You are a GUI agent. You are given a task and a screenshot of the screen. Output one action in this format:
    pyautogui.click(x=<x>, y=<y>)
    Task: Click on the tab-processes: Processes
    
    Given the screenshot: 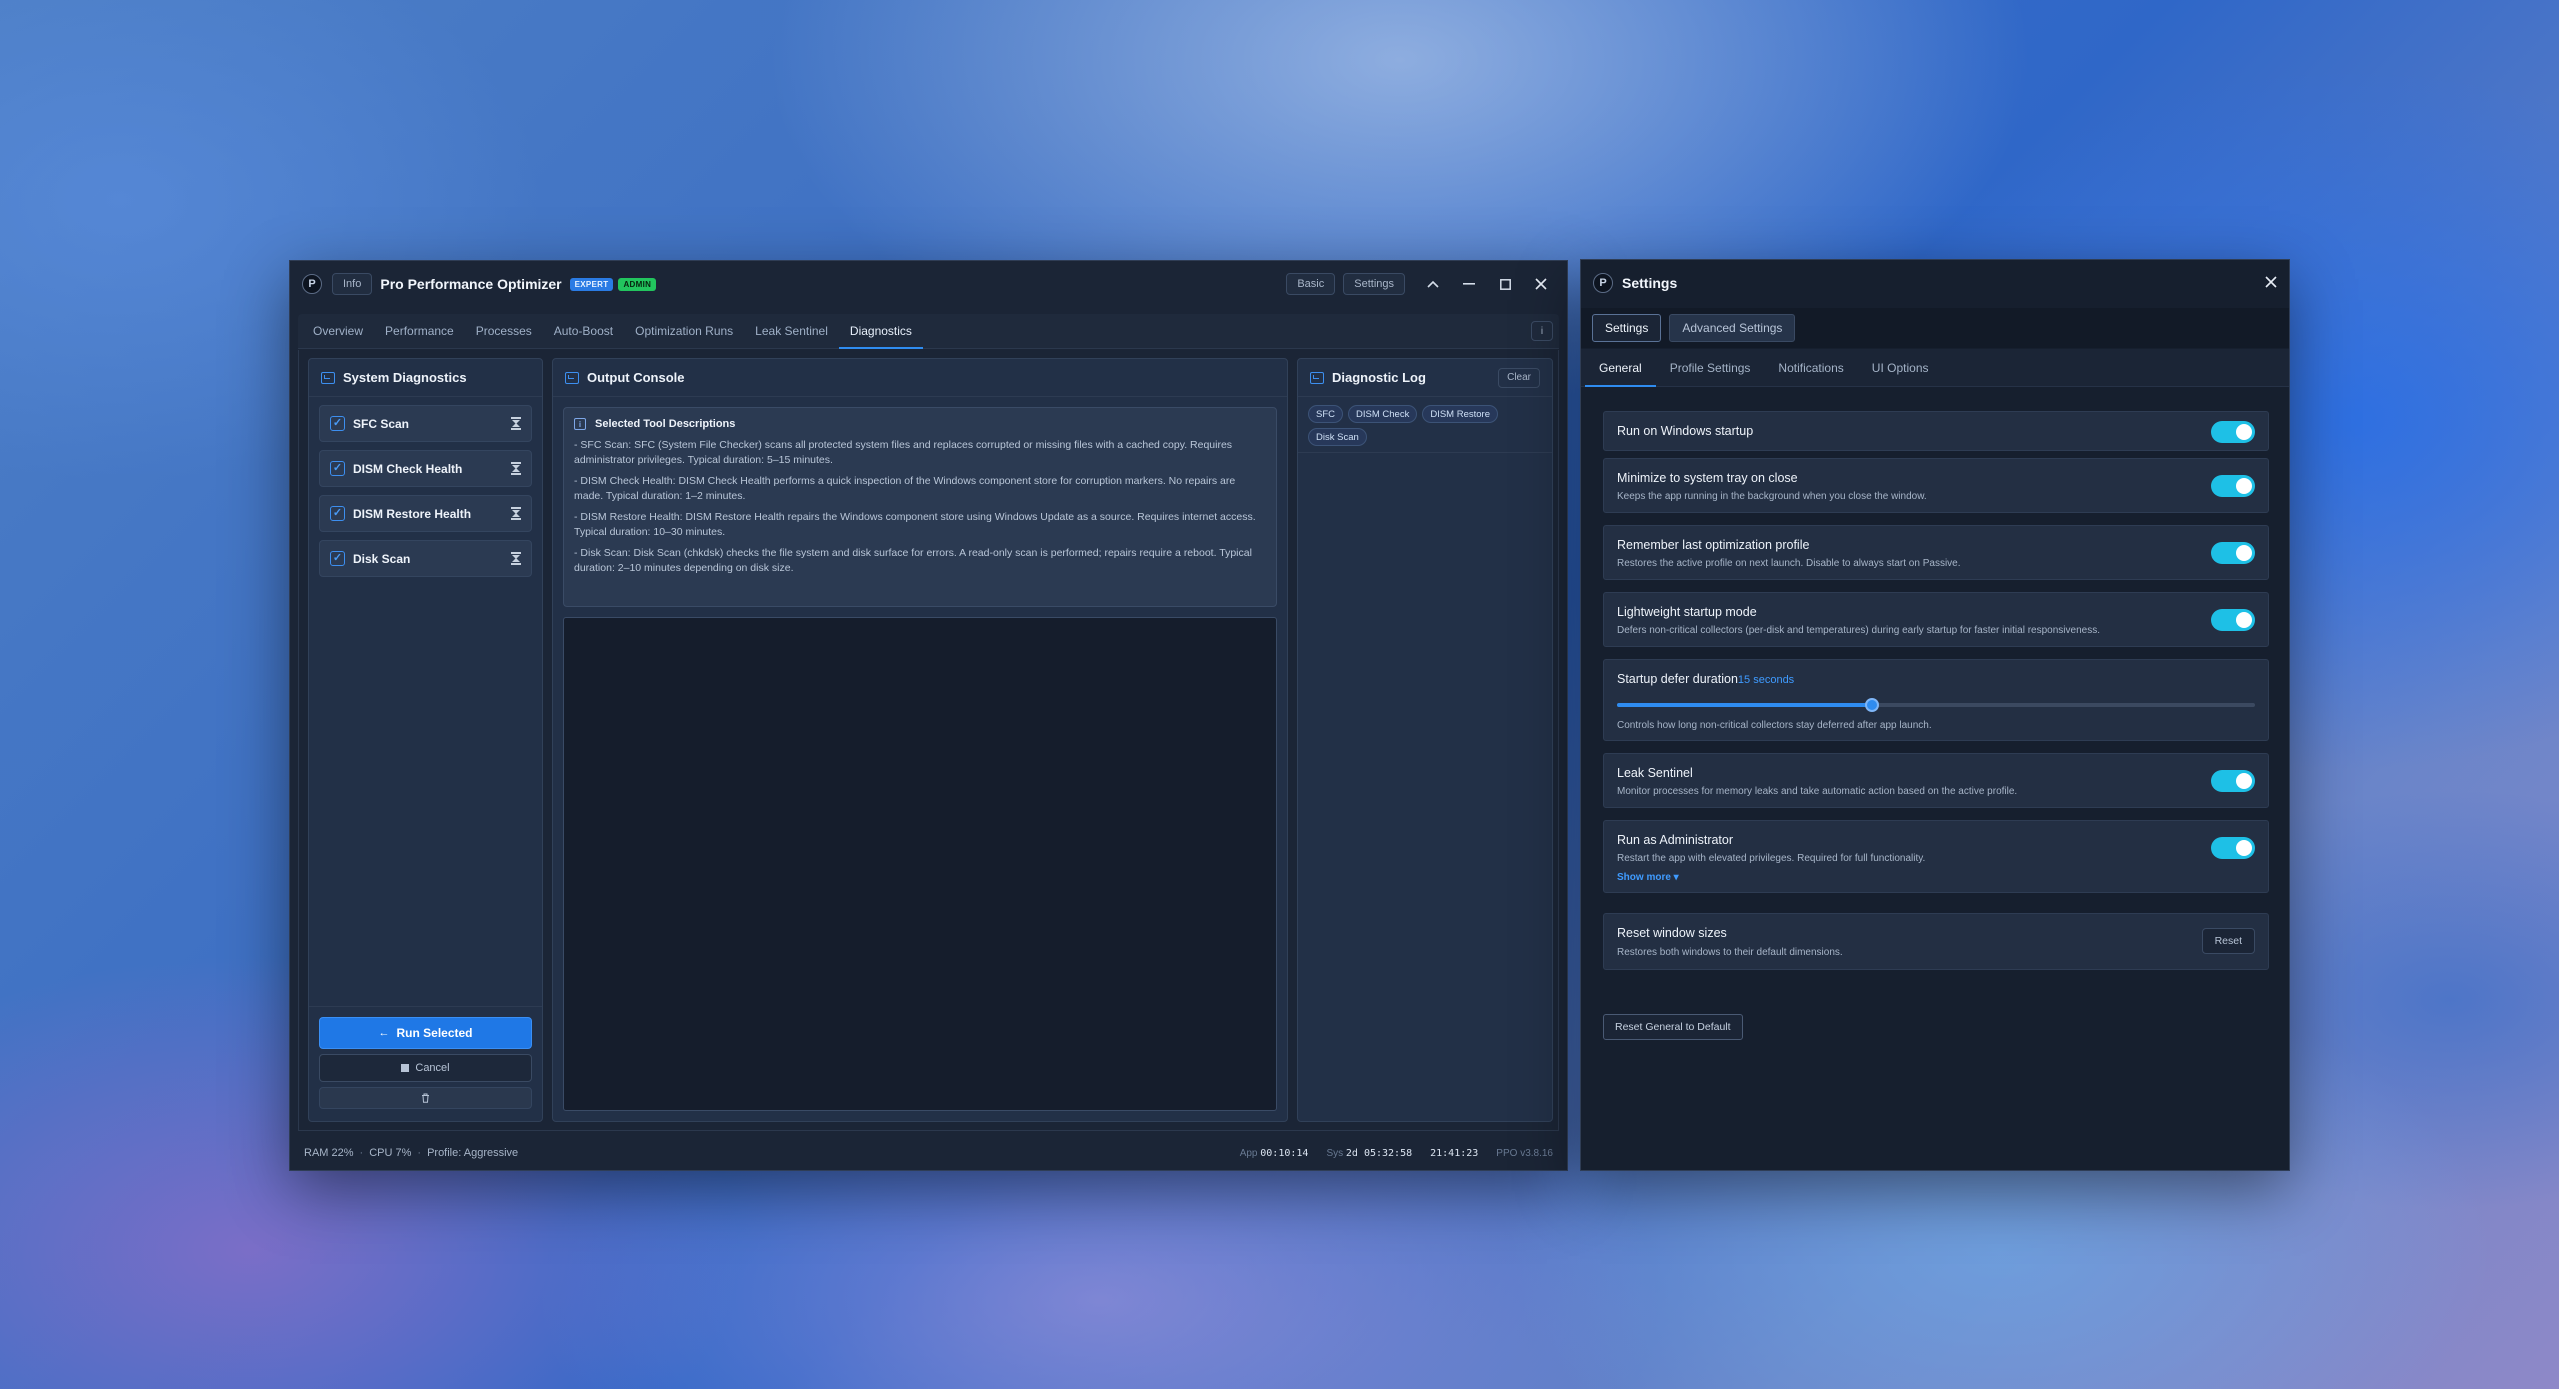 What is the action you would take?
    pyautogui.click(x=504, y=330)
    